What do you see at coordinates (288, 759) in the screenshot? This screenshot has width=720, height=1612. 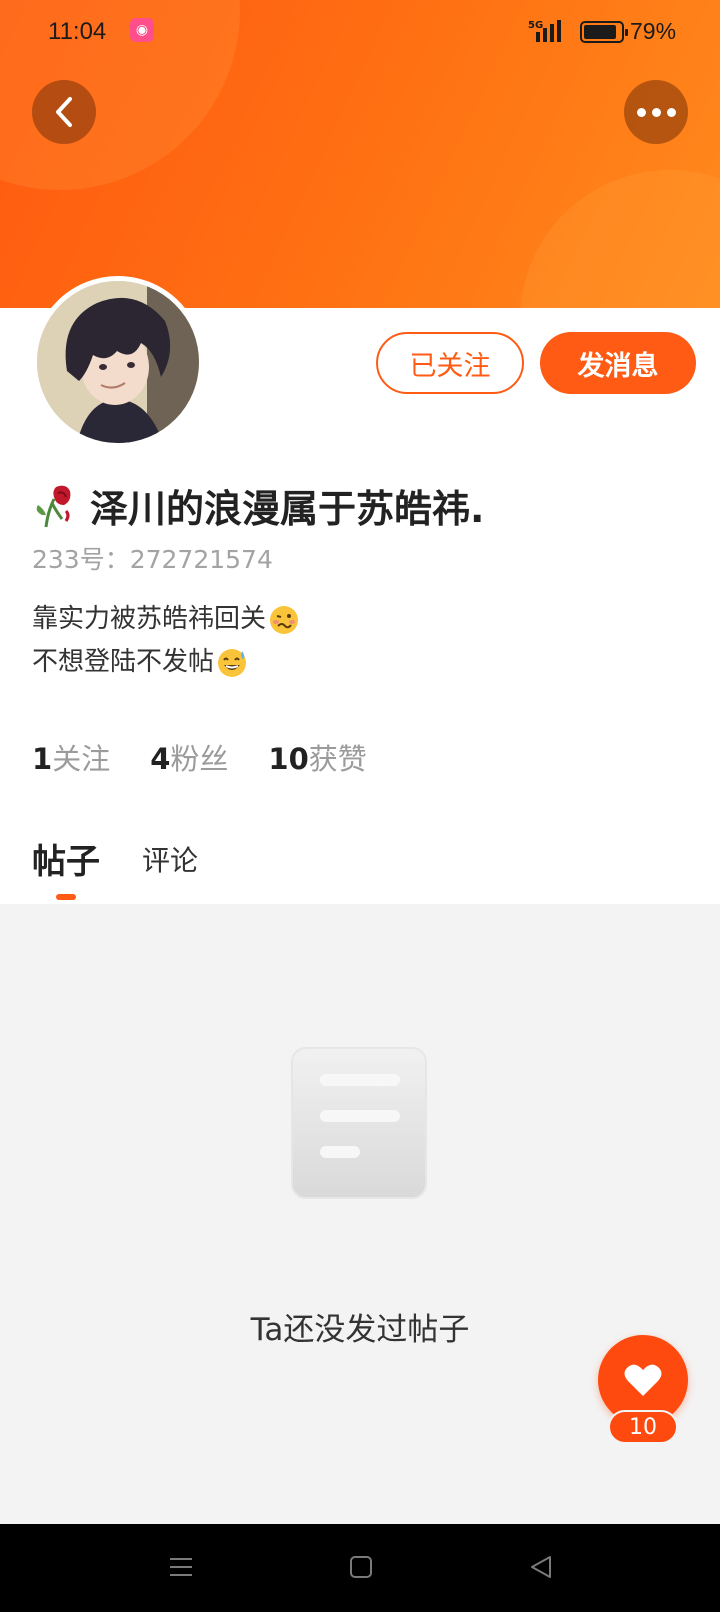 I see `likes-count: 10` at bounding box center [288, 759].